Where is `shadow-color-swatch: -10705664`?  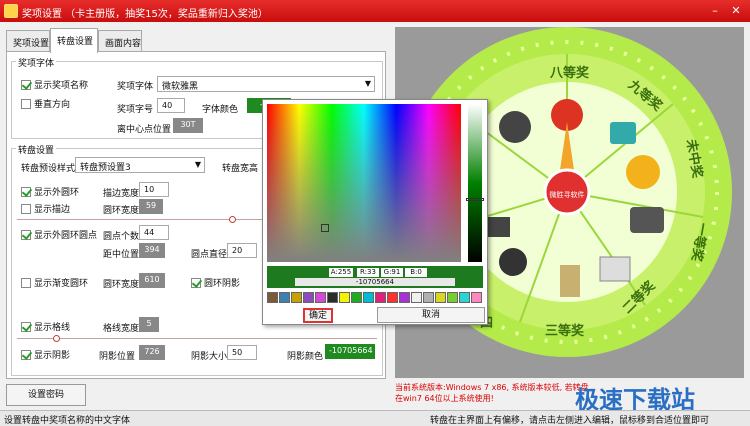
shadow-color-swatch: -10705664 is located at coordinates (350, 351).